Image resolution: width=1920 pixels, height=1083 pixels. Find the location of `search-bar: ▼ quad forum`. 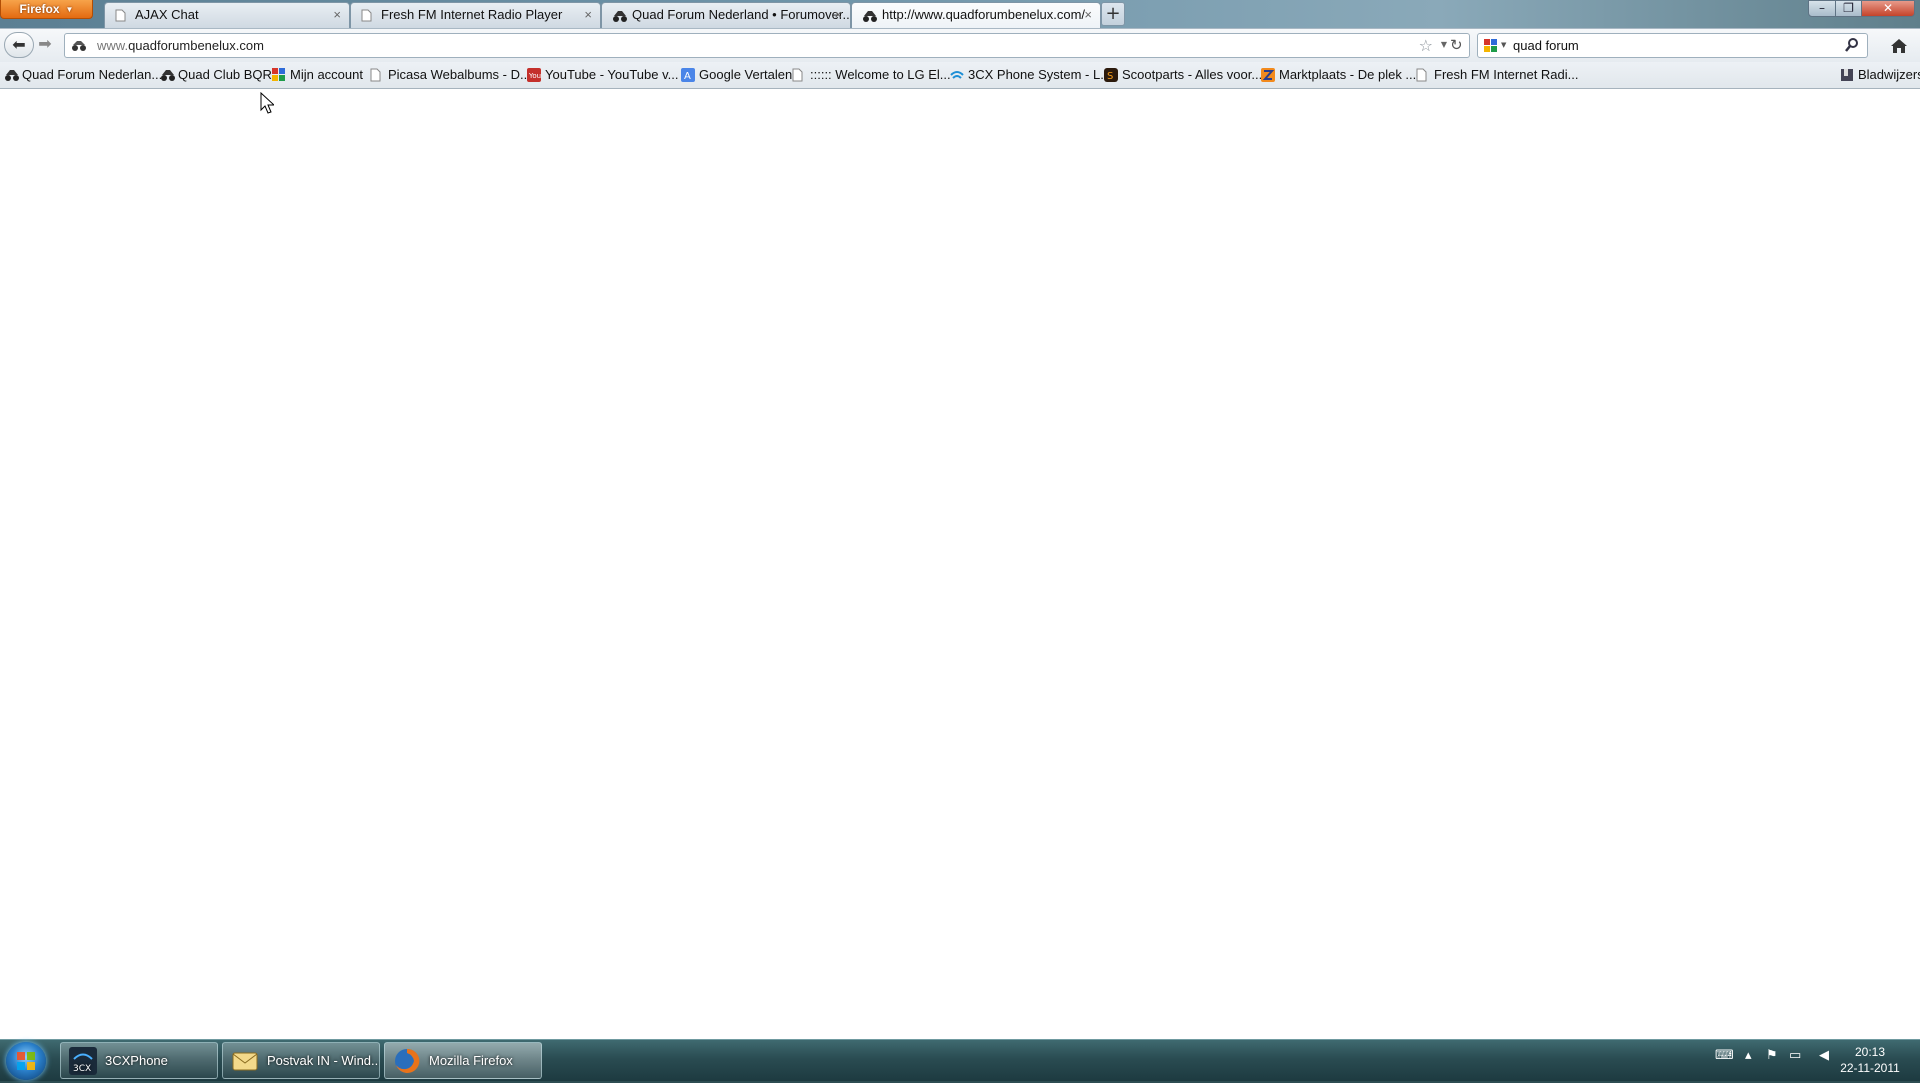

search-bar: ▼ quad forum is located at coordinates (1672, 45).